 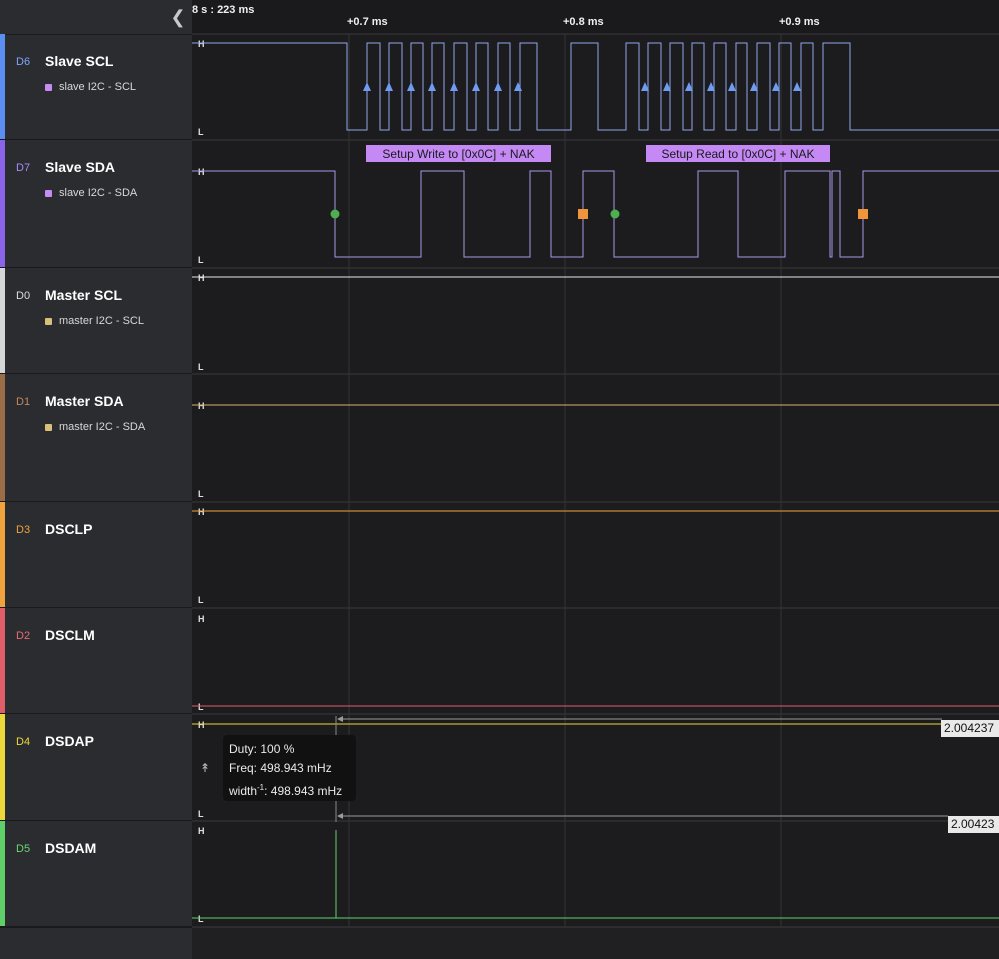 What do you see at coordinates (973, 824) in the screenshot?
I see `d5-value-tag: 2.00423` at bounding box center [973, 824].